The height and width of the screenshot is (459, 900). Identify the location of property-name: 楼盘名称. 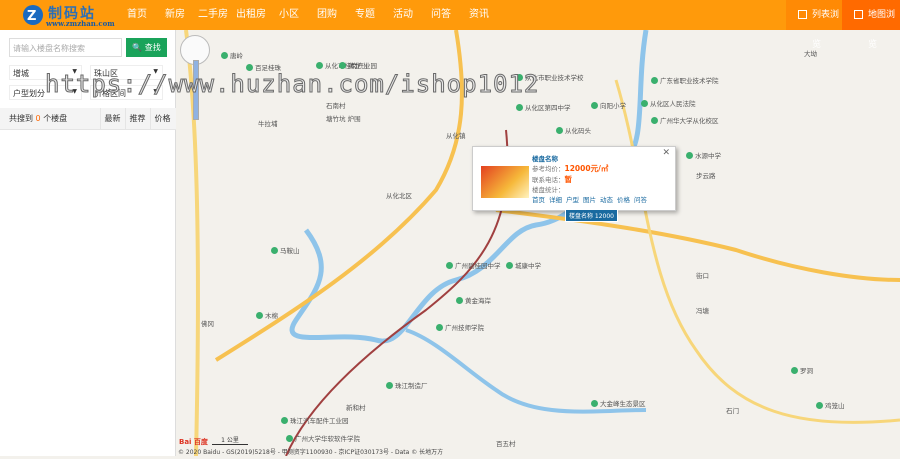
(545, 158).